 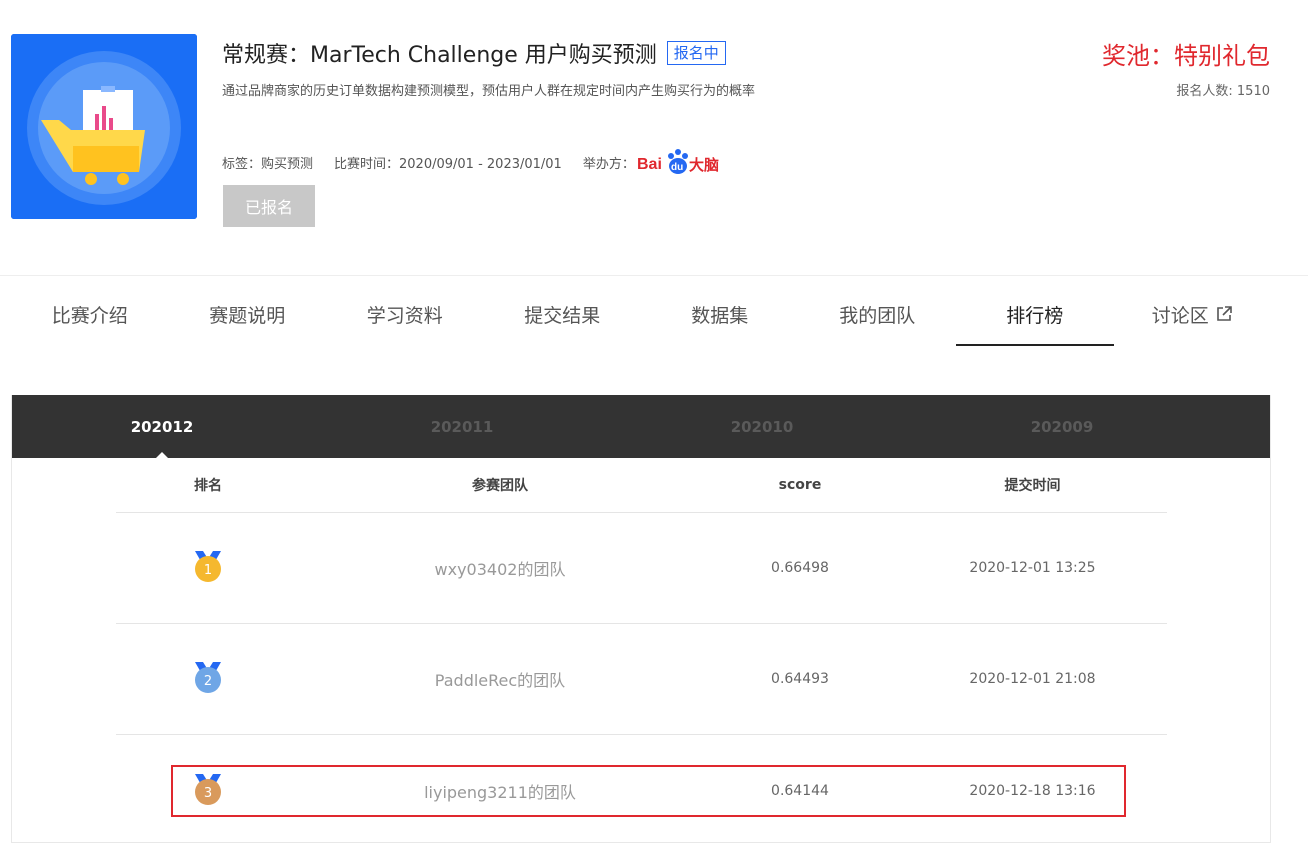 I want to click on baidu-brain-logo: Bai du 大脑, so click(x=680, y=162).